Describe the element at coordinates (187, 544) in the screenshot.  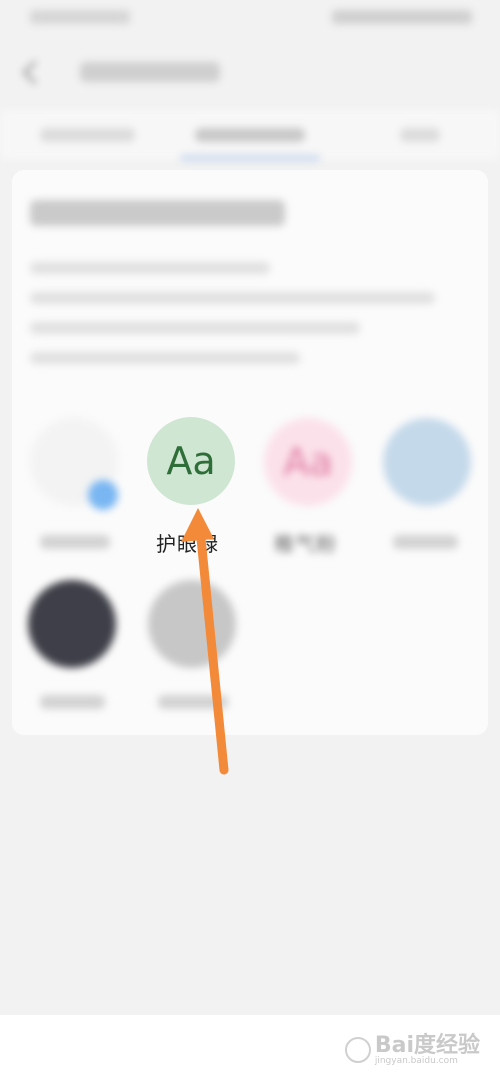
I see `theme-label-eye-green: 护眼绿` at that location.